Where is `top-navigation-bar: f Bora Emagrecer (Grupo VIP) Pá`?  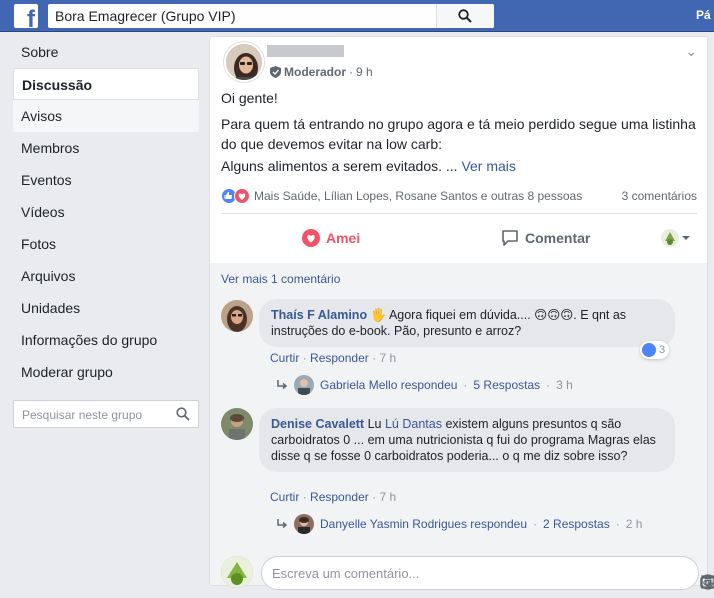 top-navigation-bar: f Bora Emagrecer (Grupo VIP) Pá is located at coordinates (357, 16).